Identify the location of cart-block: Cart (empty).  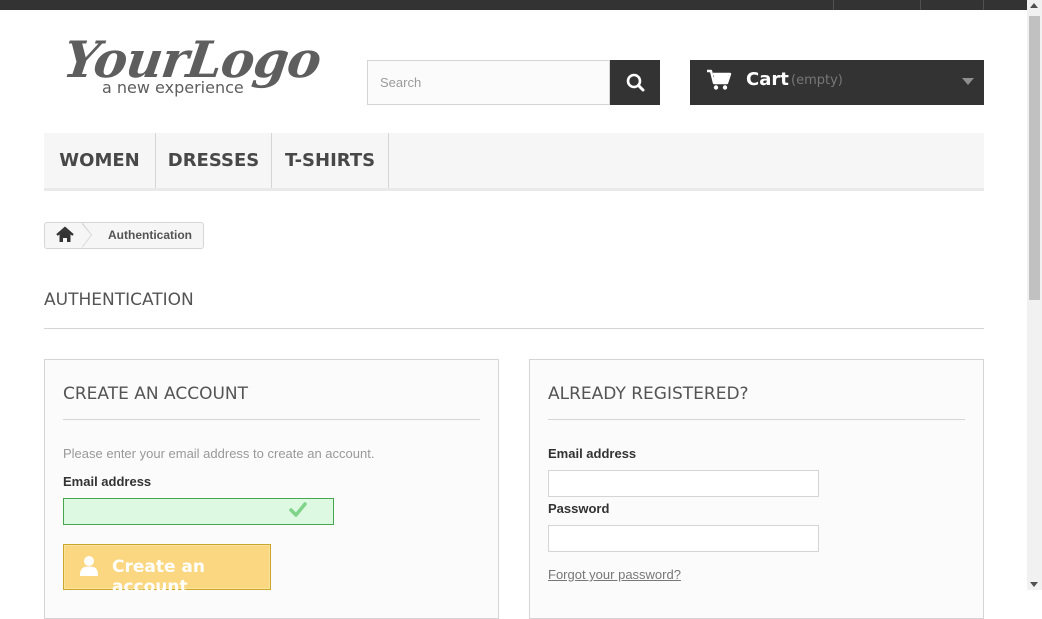
(837, 82).